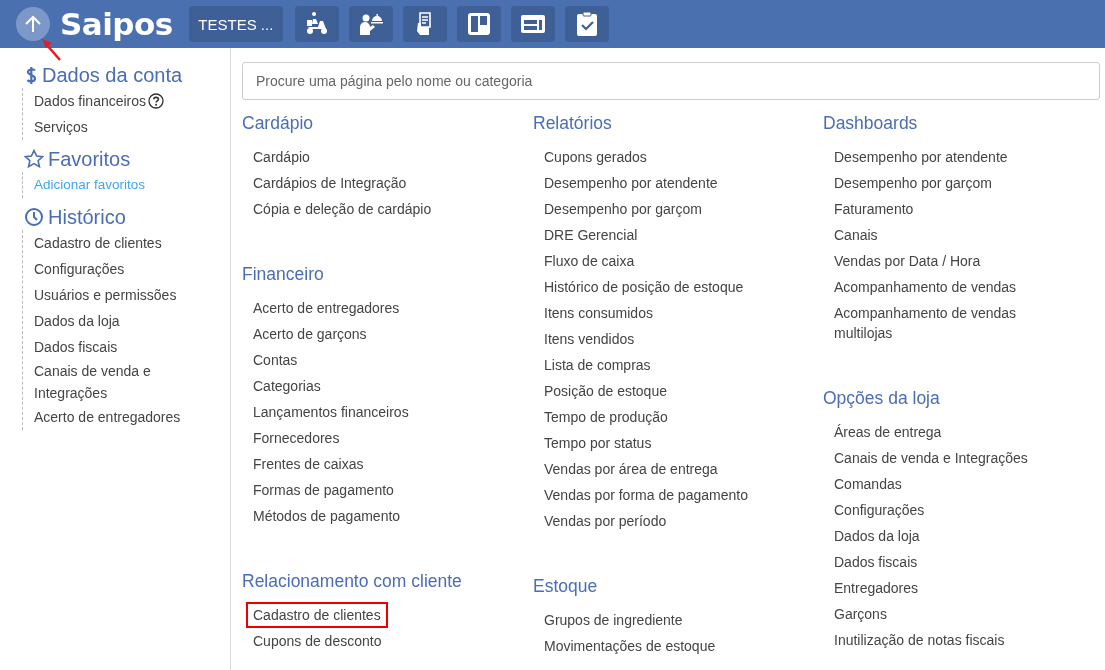 The height and width of the screenshot is (670, 1105). I want to click on section-heading: Histórico, so click(87, 217).